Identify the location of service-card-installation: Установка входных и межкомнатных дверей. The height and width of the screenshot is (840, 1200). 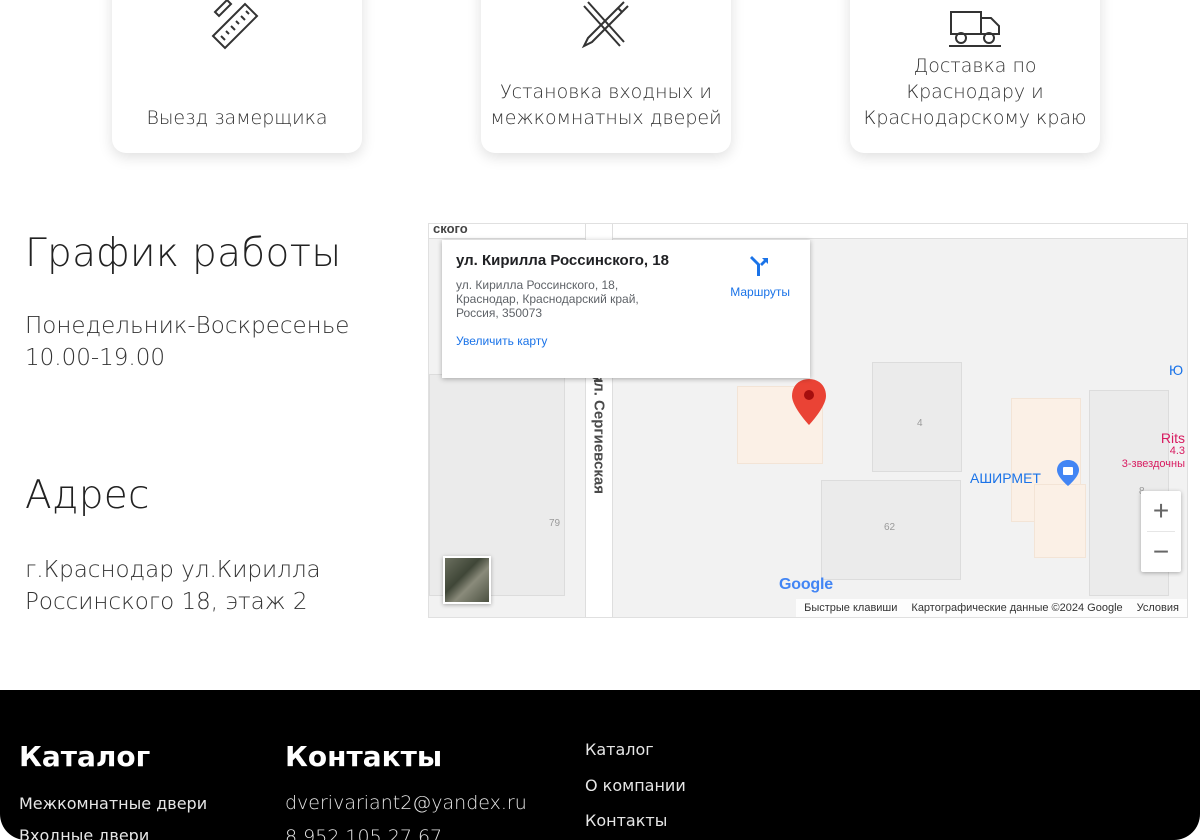
(606, 76).